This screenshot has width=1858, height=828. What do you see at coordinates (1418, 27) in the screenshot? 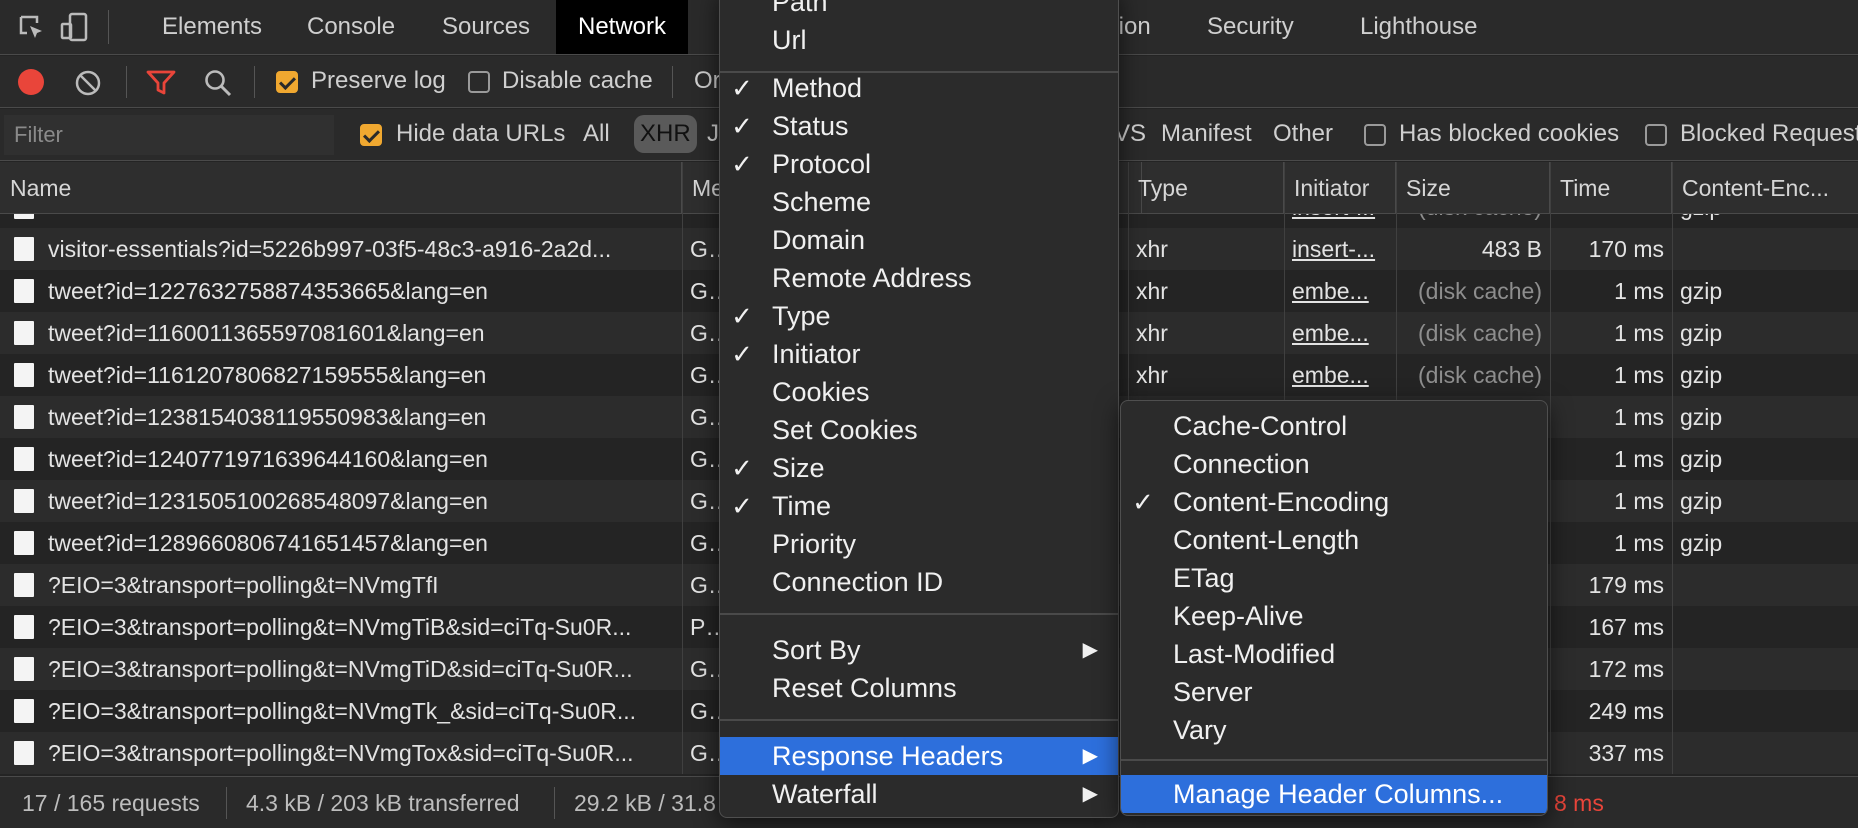
I see `tab-lighthouse: Lighthouse` at bounding box center [1418, 27].